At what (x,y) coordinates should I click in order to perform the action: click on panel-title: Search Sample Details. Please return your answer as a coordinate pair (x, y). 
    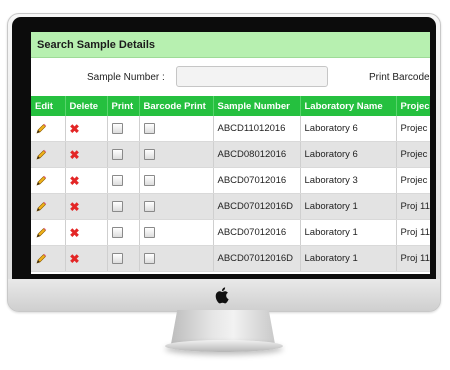
    Looking at the image, I should click on (230, 45).